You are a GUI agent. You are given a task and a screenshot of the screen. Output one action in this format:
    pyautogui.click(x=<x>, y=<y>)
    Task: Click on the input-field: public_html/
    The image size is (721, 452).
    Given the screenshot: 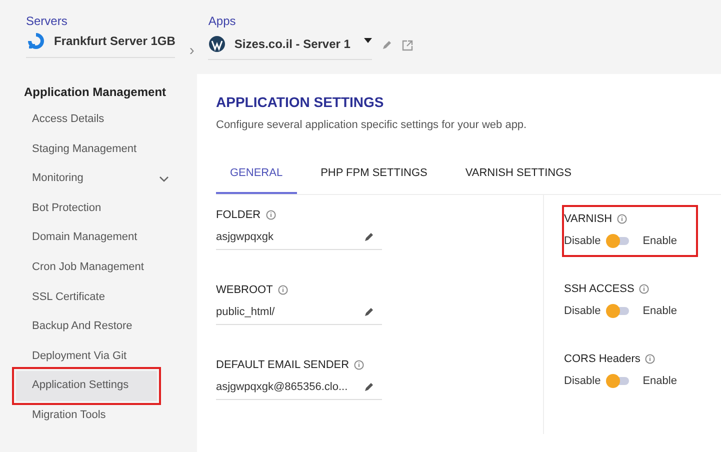 What is the action you would take?
    pyautogui.click(x=299, y=312)
    